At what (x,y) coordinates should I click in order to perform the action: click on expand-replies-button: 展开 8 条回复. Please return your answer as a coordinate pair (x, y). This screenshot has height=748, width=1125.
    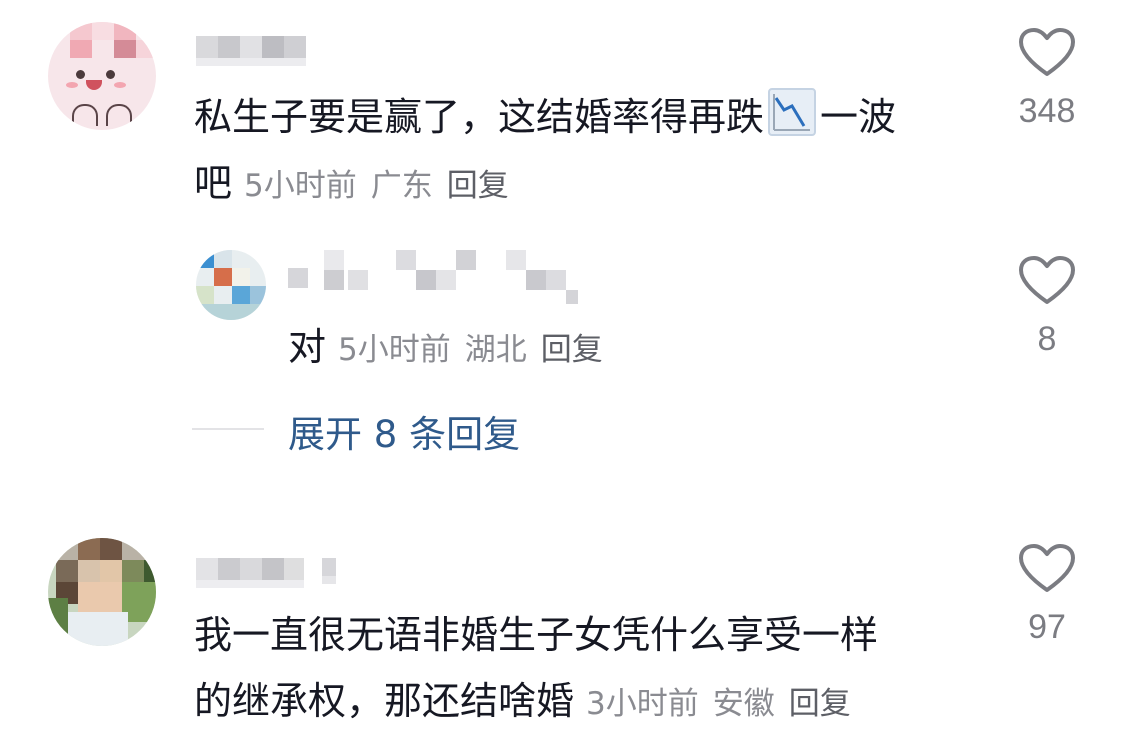
    Looking at the image, I should click on (404, 431).